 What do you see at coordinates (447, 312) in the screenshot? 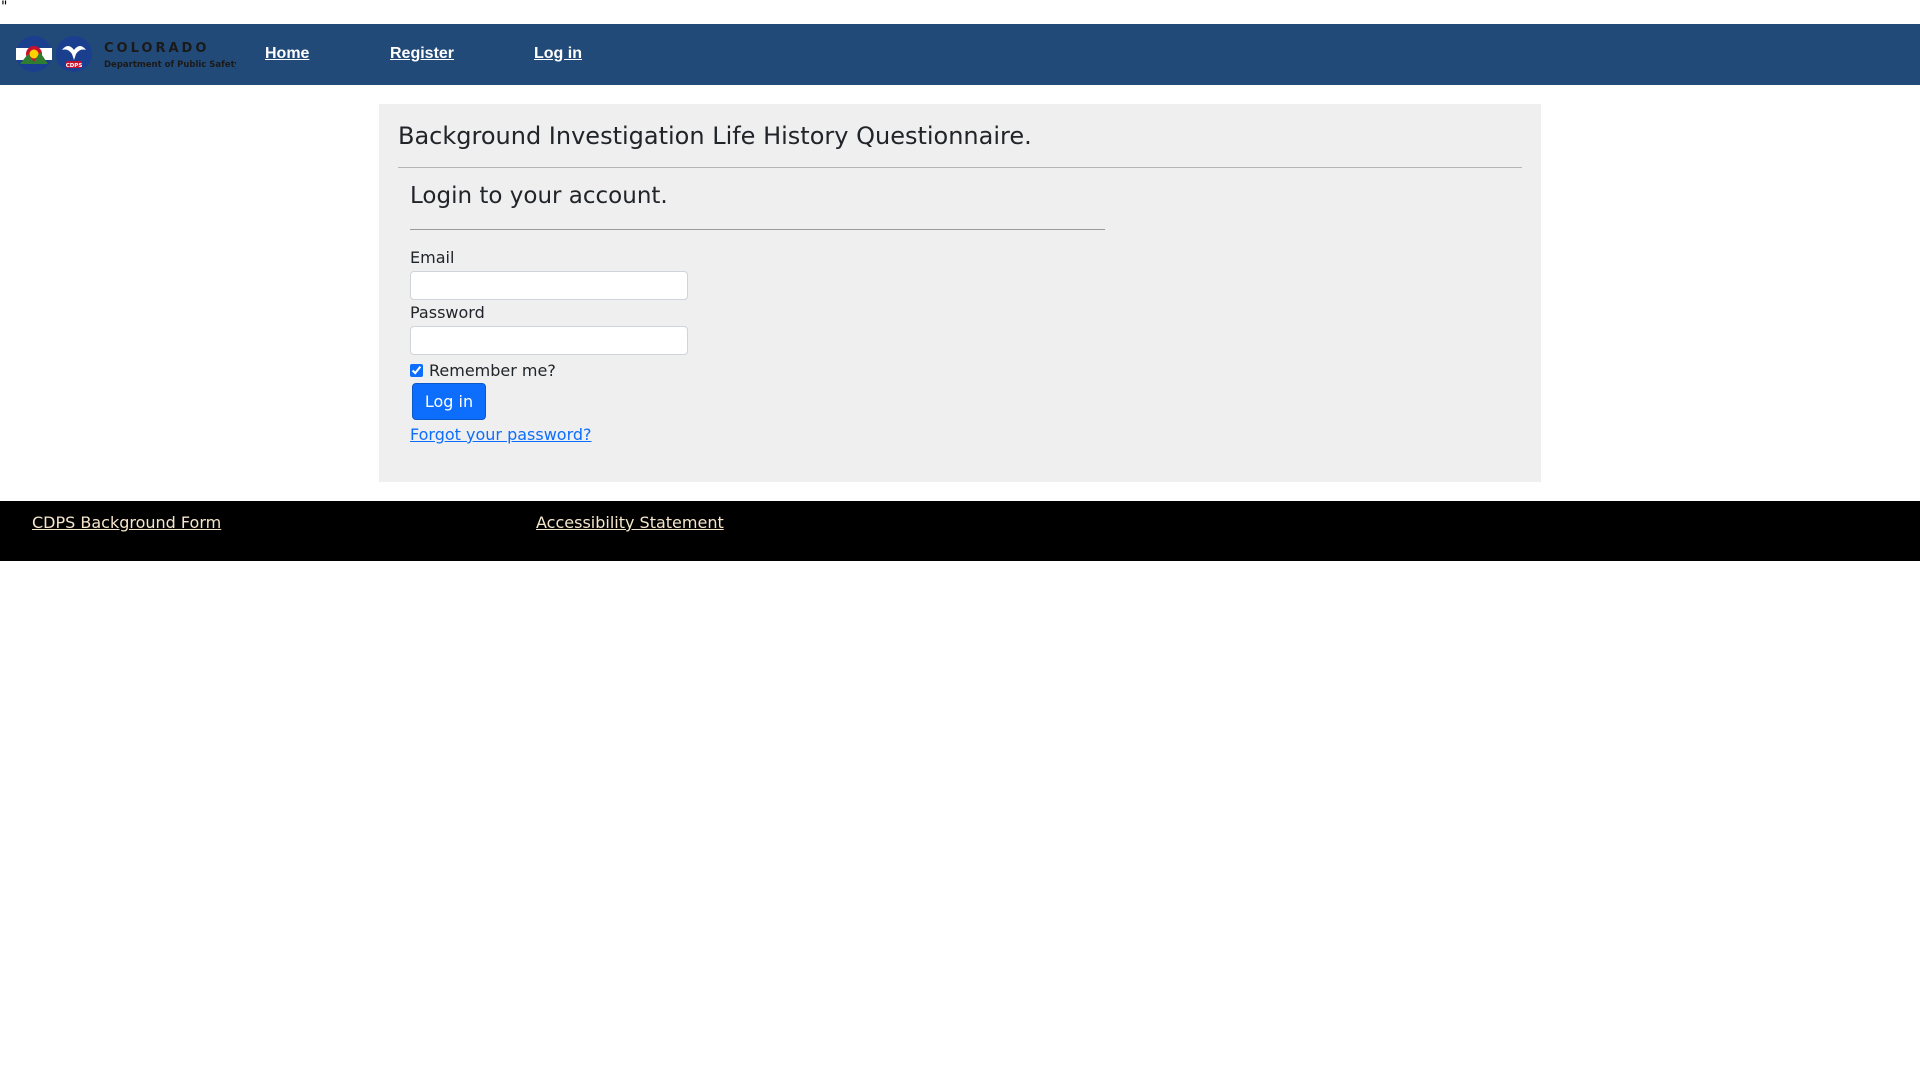
I see `password-label: Password` at bounding box center [447, 312].